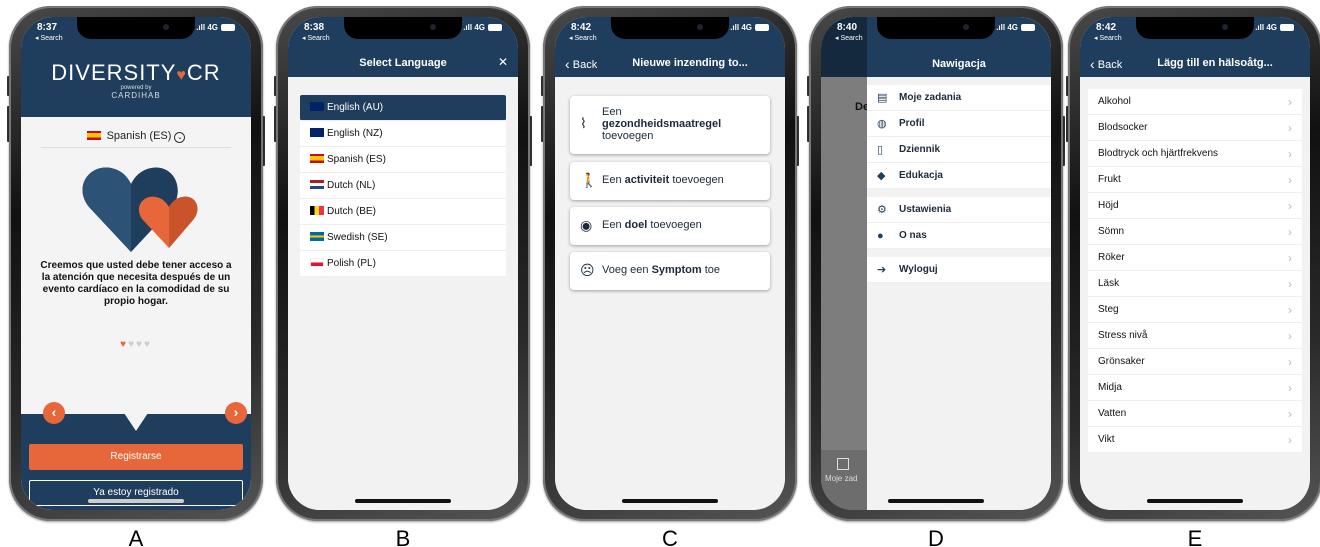 The image size is (1320, 547). What do you see at coordinates (959, 236) in the screenshot?
I see `menu-item-about: ● O nas` at bounding box center [959, 236].